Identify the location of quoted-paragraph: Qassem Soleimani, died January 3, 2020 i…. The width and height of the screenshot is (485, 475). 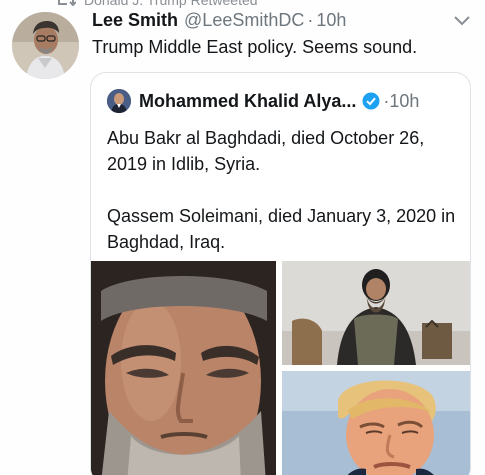
(281, 229).